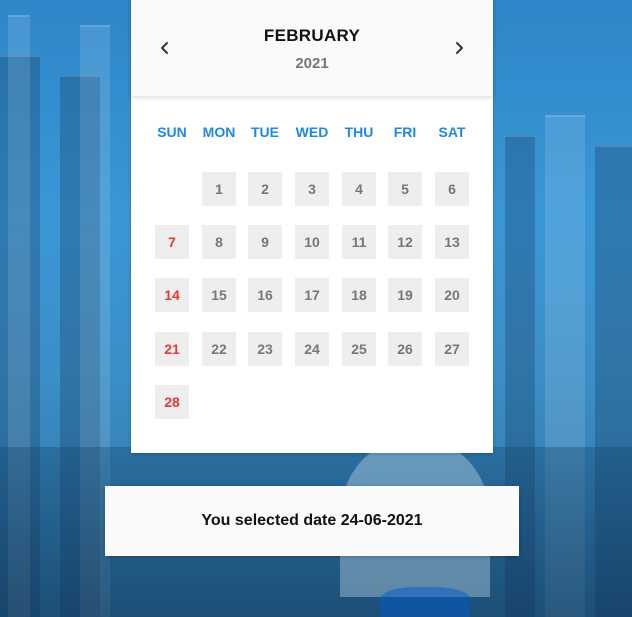  Describe the element at coordinates (312, 189) in the screenshot. I see `day-3: 3` at that location.